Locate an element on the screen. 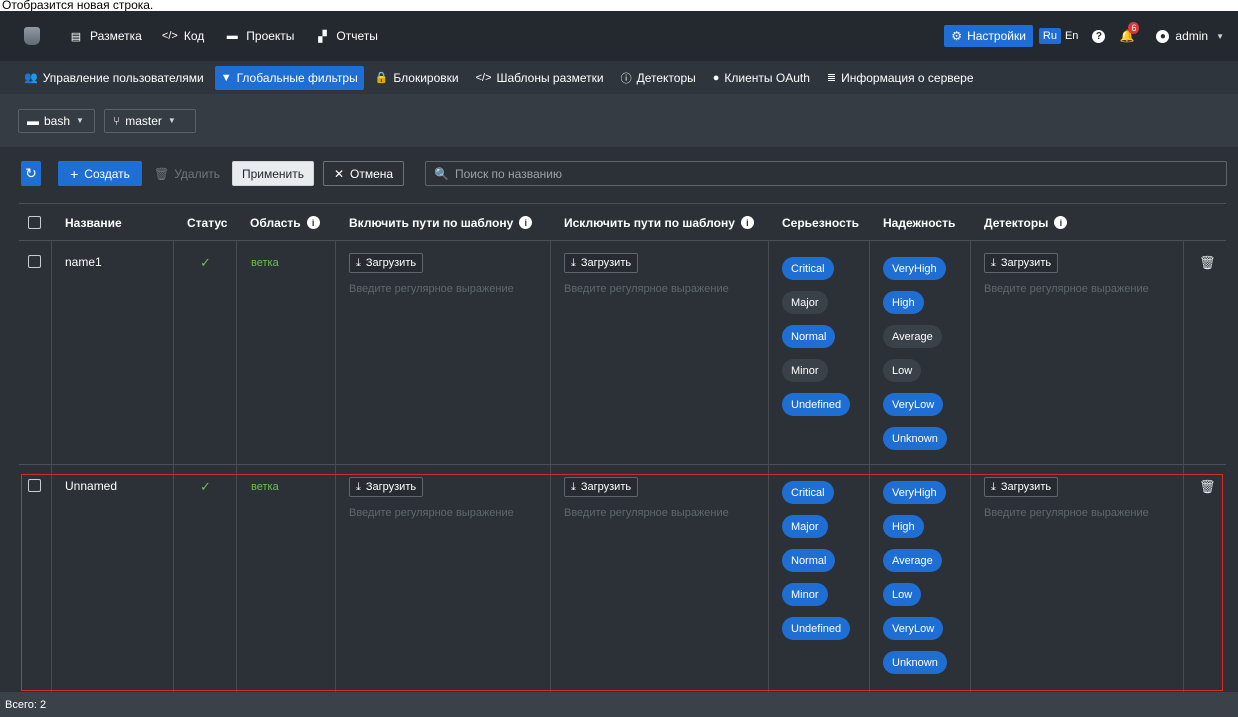 This screenshot has width=1238, height=717. subnav-detectors: ⓘ Детекторы is located at coordinates (658, 78).